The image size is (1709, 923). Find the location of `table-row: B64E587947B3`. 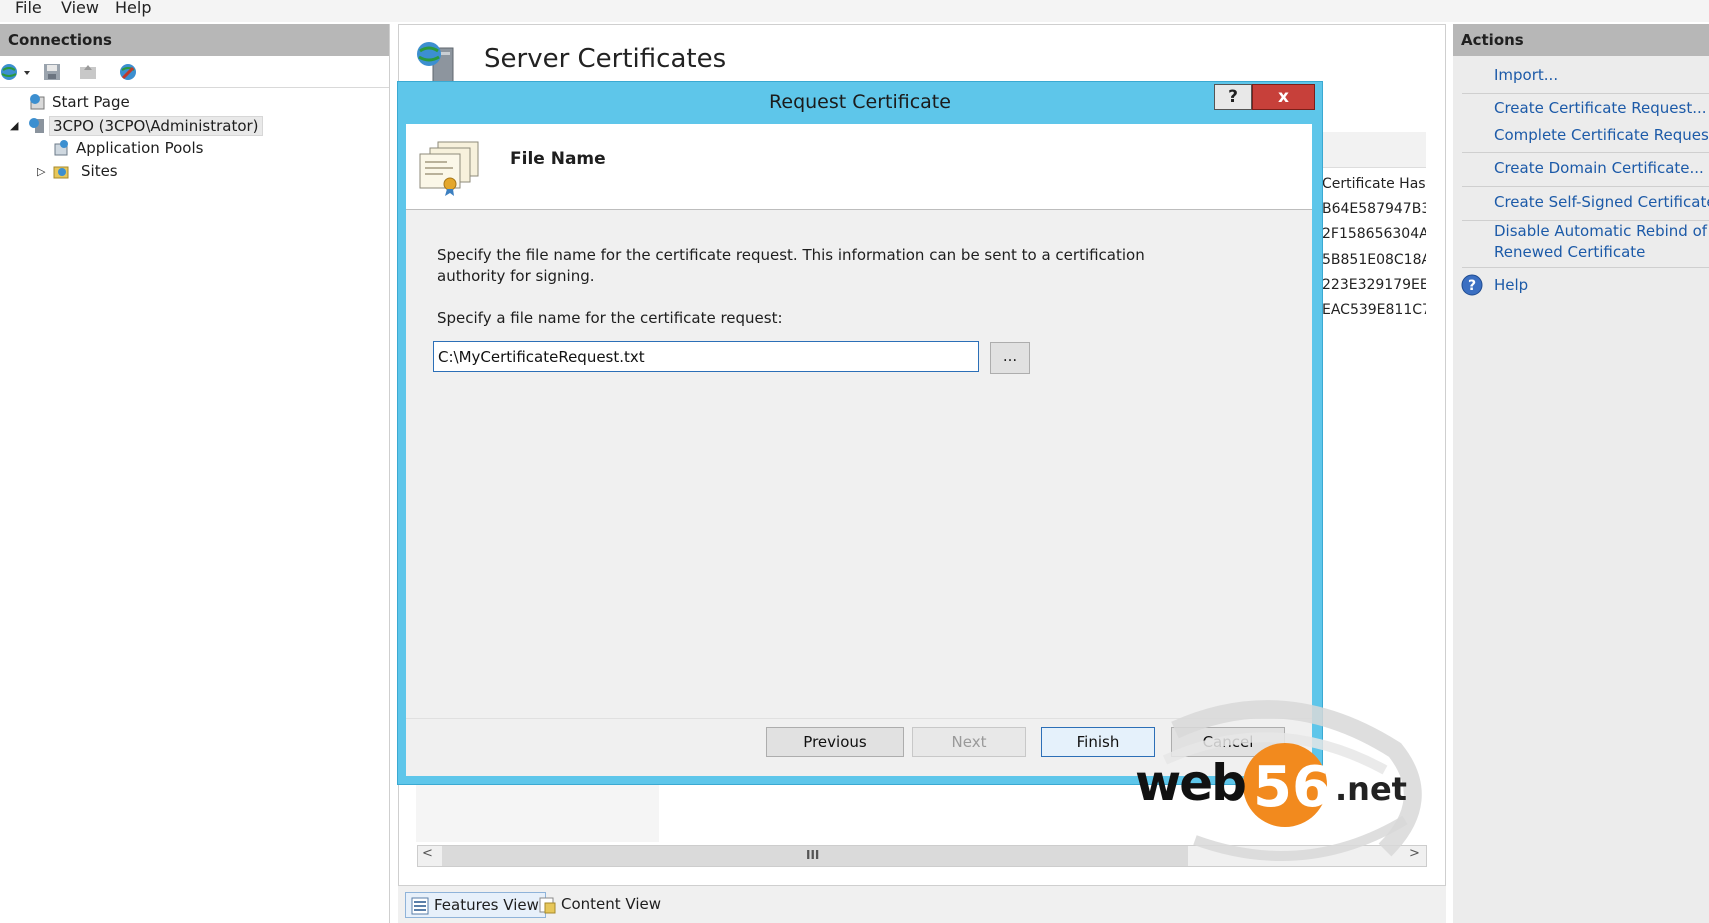

table-row: B64E587947B3 is located at coordinates (1374, 209).